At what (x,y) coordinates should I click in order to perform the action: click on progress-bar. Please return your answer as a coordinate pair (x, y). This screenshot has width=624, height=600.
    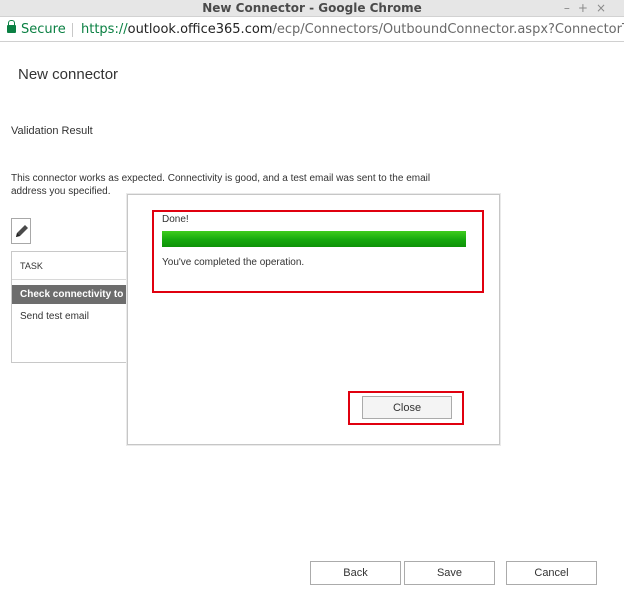
    Looking at the image, I should click on (314, 239).